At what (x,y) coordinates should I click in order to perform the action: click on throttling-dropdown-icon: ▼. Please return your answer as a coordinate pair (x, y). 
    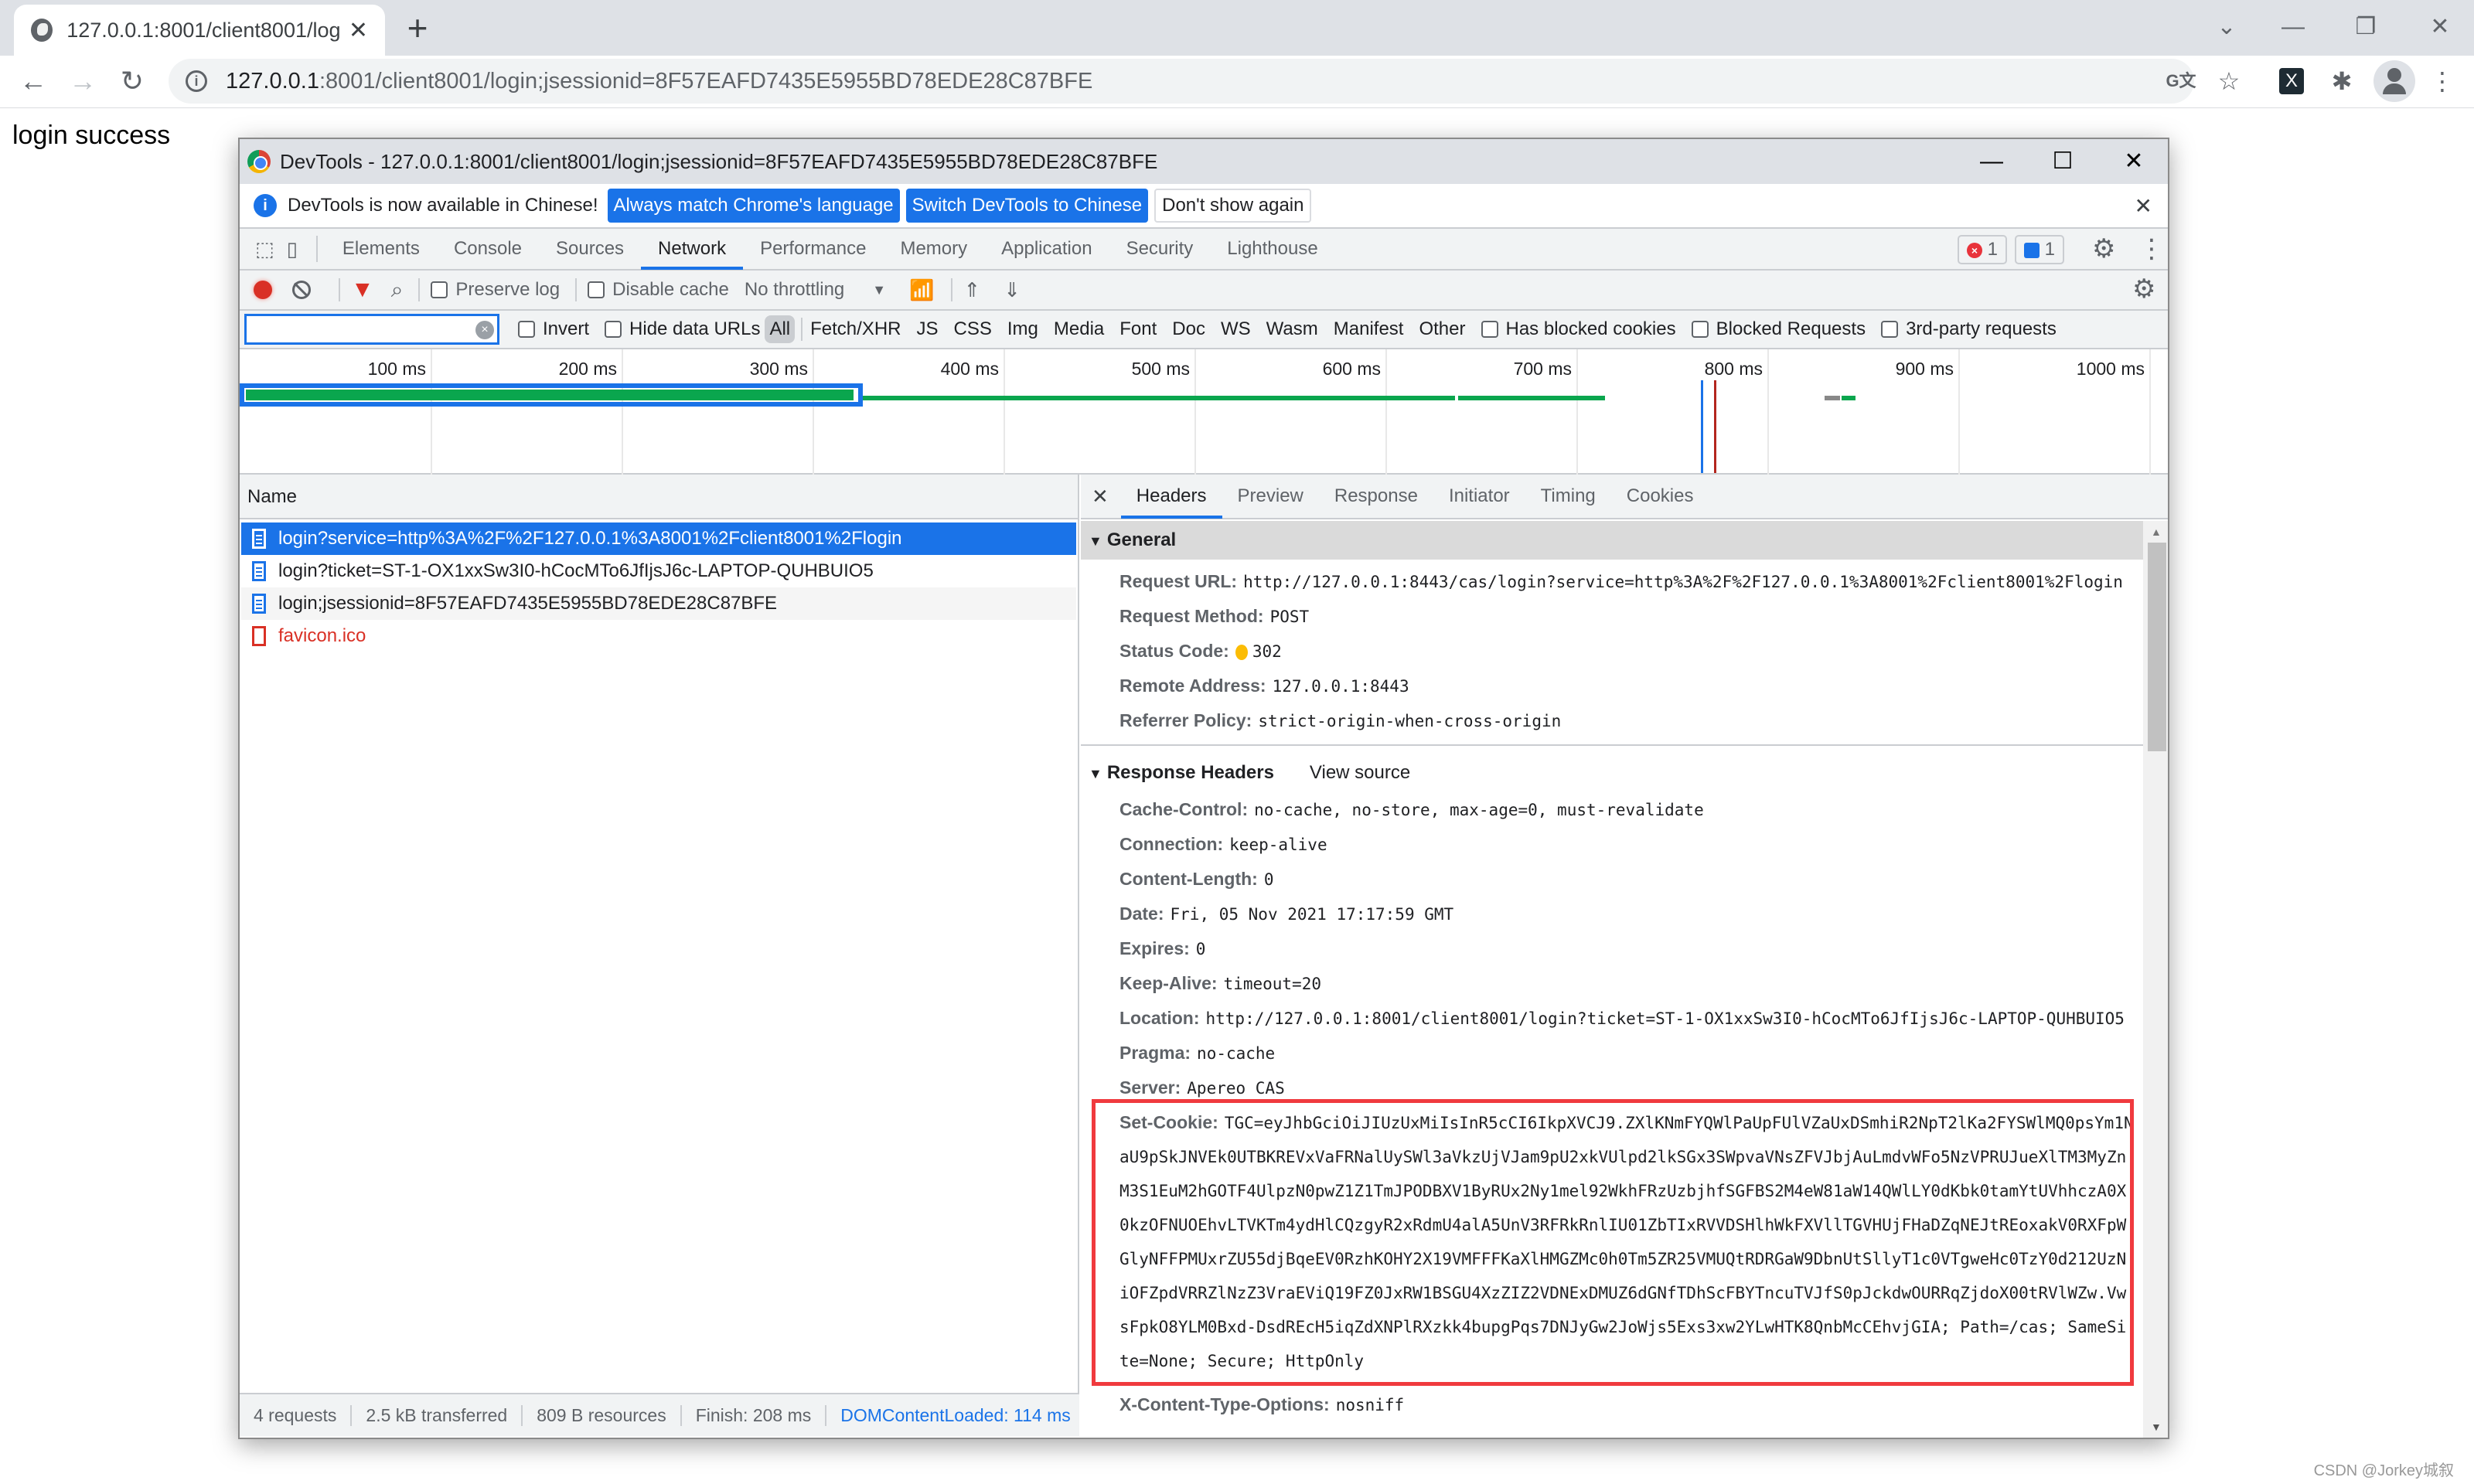
    Looking at the image, I should click on (879, 290).